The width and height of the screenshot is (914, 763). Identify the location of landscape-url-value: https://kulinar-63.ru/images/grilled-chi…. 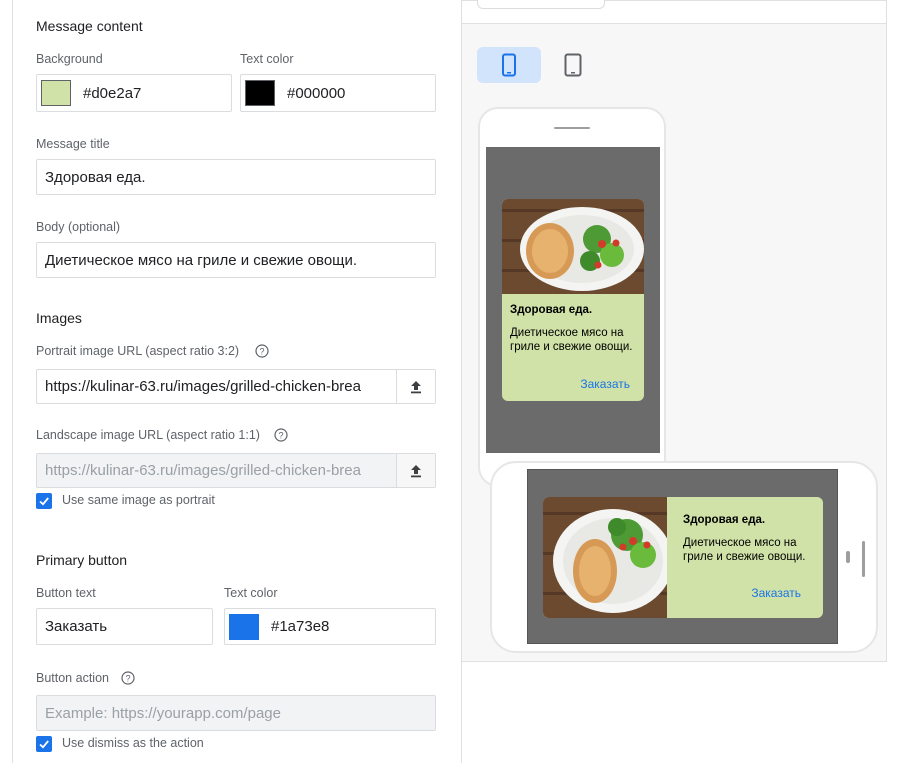
(203, 470).